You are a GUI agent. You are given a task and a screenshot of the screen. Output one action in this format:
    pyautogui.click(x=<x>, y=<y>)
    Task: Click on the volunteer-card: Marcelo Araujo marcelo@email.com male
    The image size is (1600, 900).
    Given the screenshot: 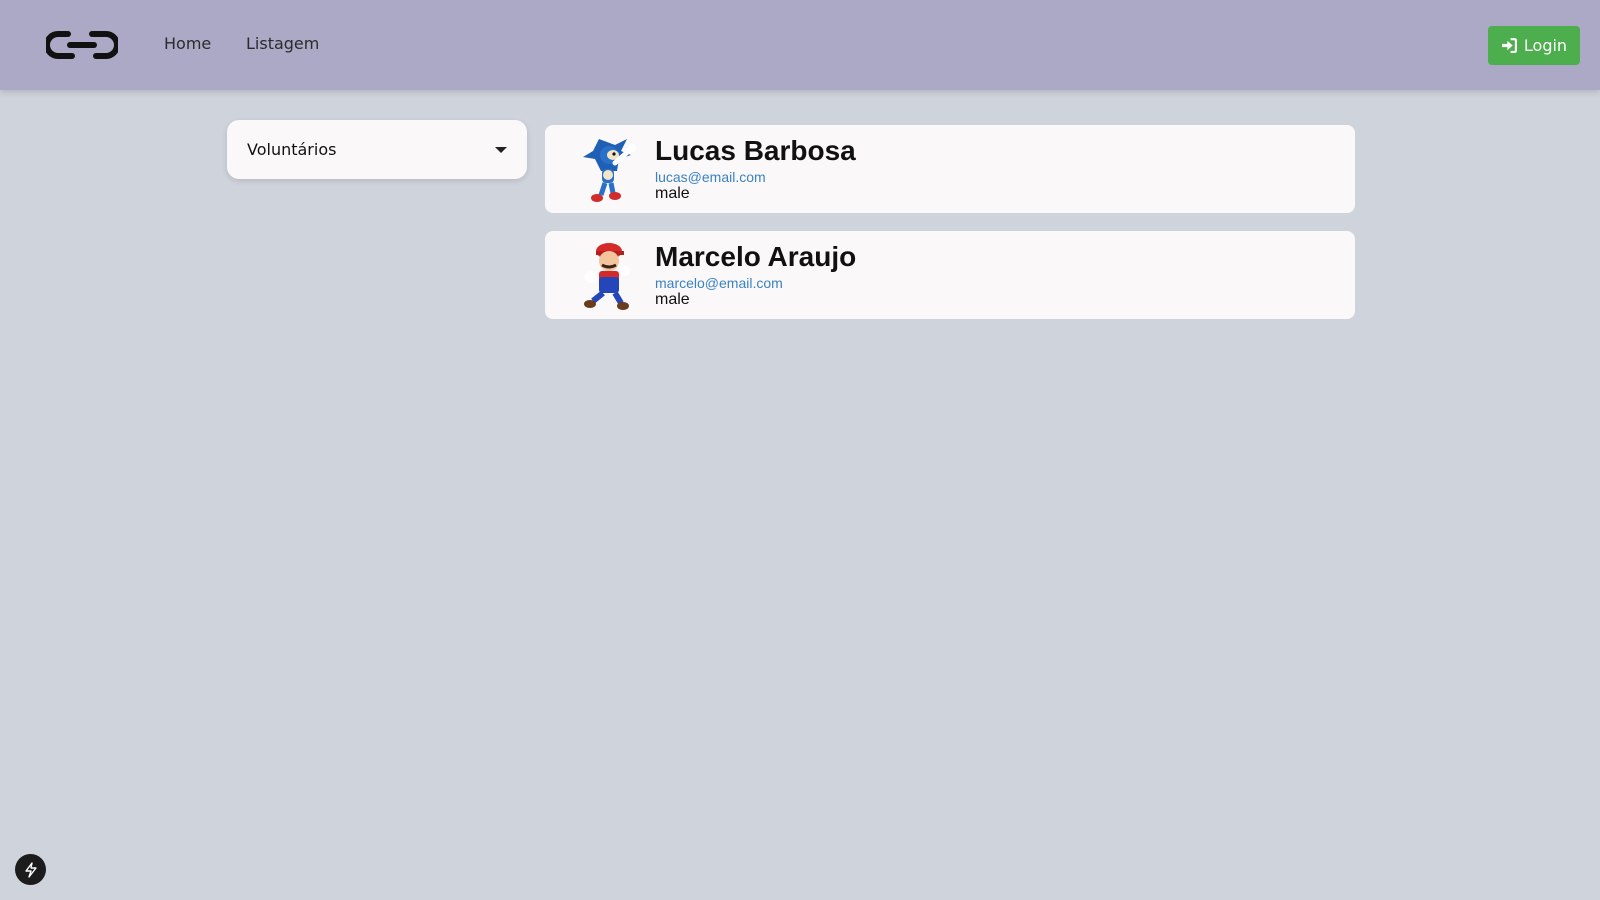 What is the action you would take?
    pyautogui.click(x=950, y=275)
    